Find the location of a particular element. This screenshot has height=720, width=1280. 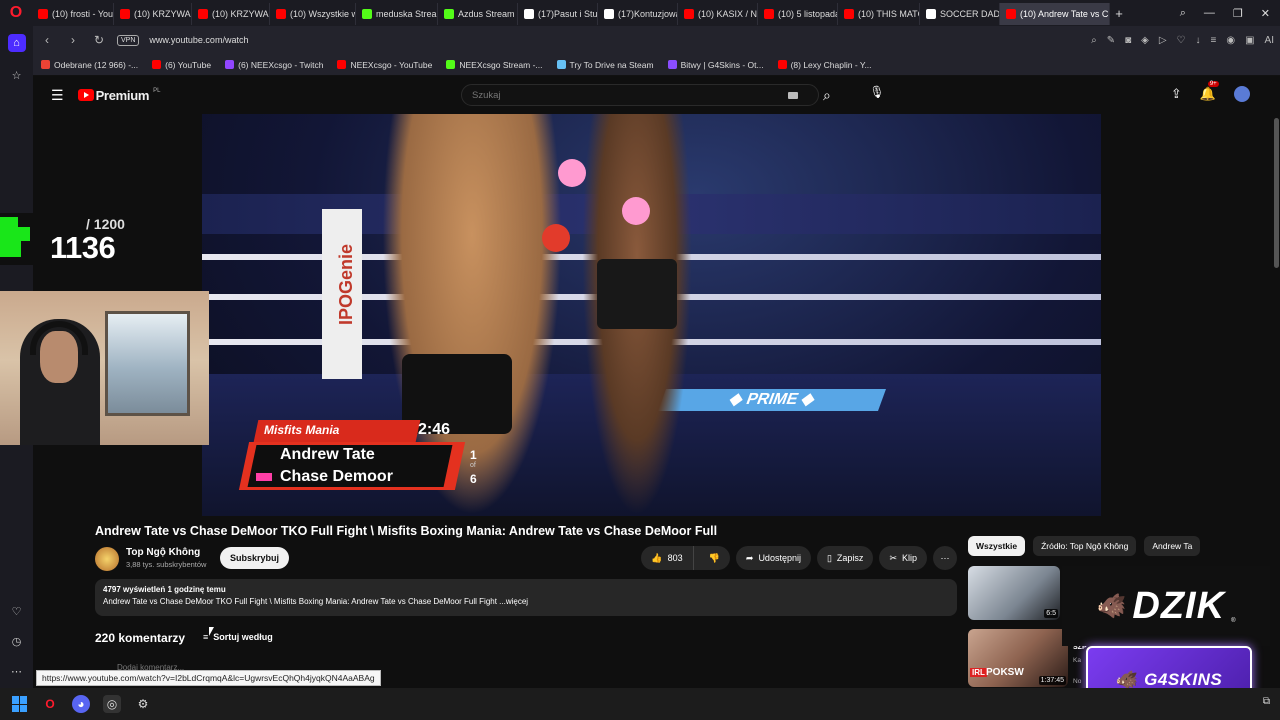

close-icon: ✕ is located at coordinates (1265, 13).